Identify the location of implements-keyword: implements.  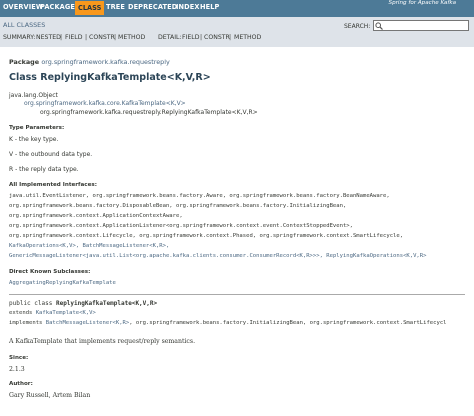
(27, 323).